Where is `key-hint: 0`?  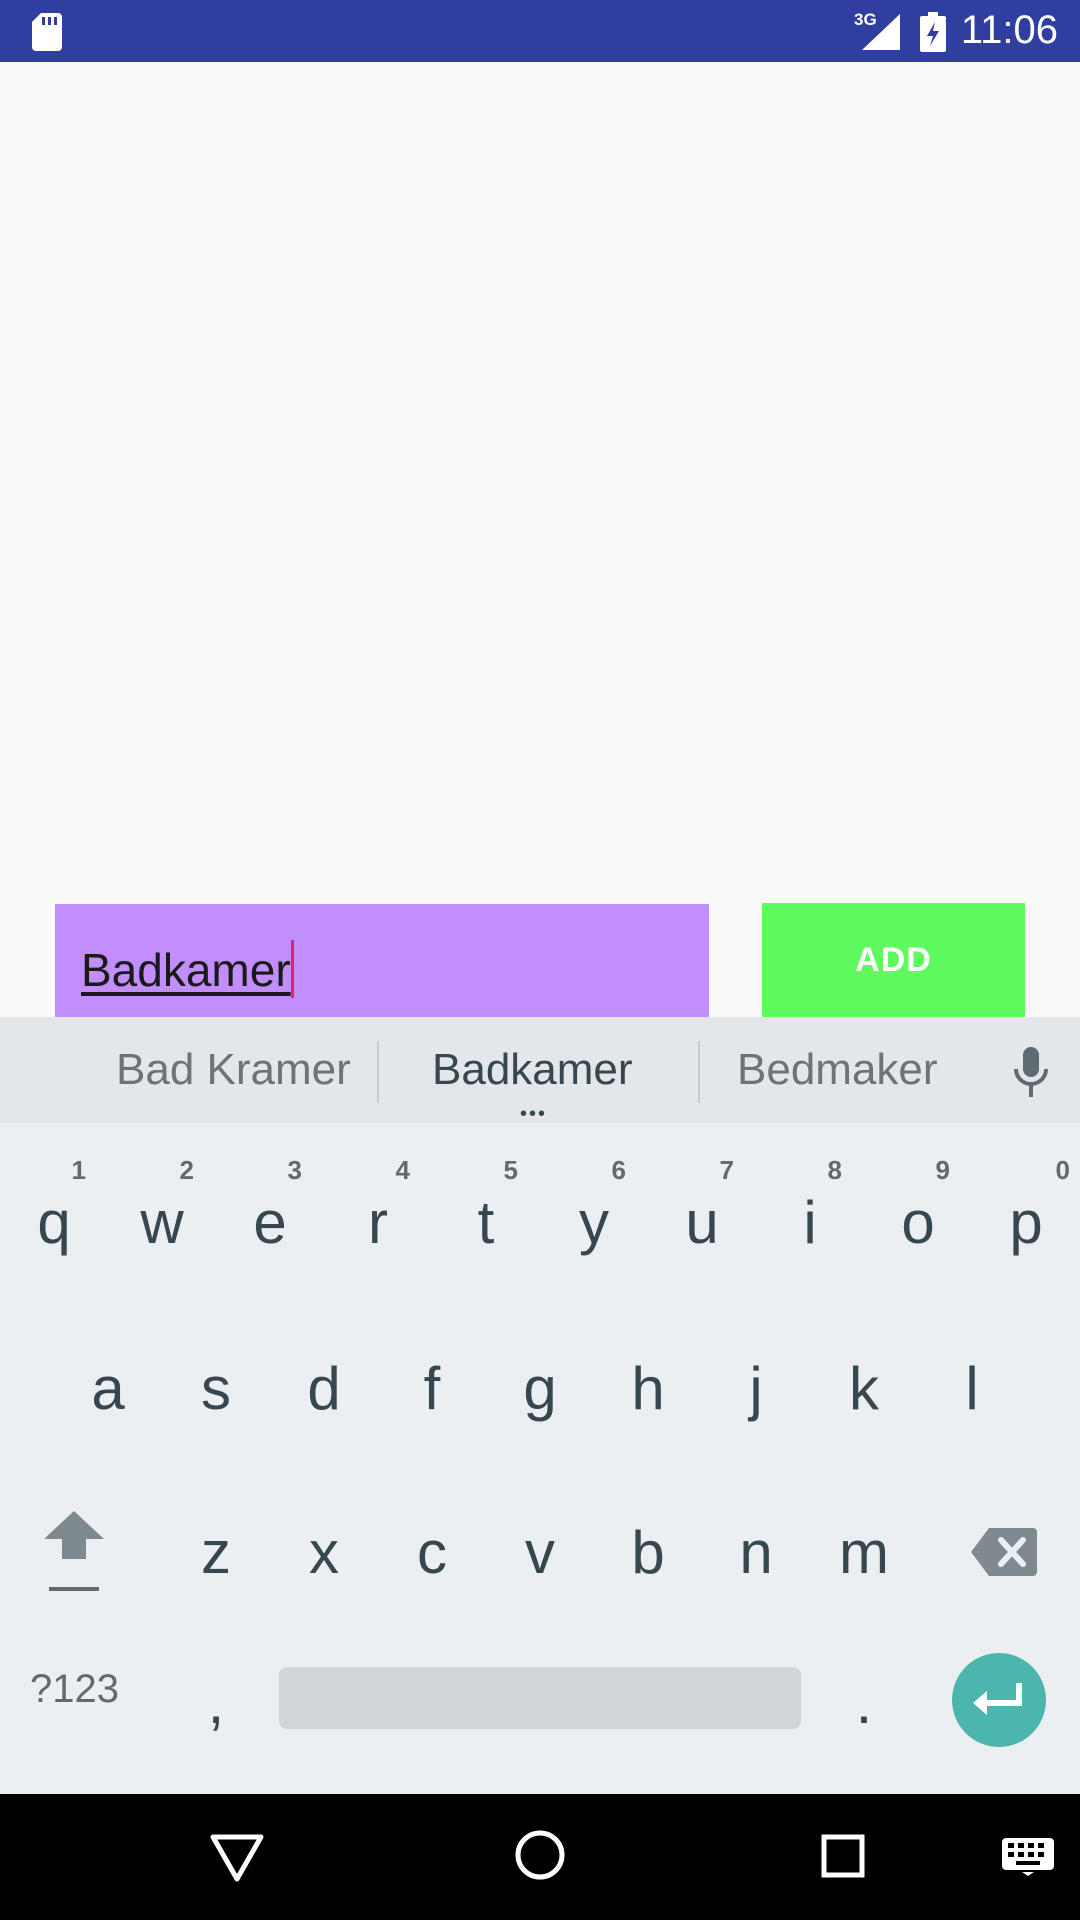 key-hint: 0 is located at coordinates (1062, 1170).